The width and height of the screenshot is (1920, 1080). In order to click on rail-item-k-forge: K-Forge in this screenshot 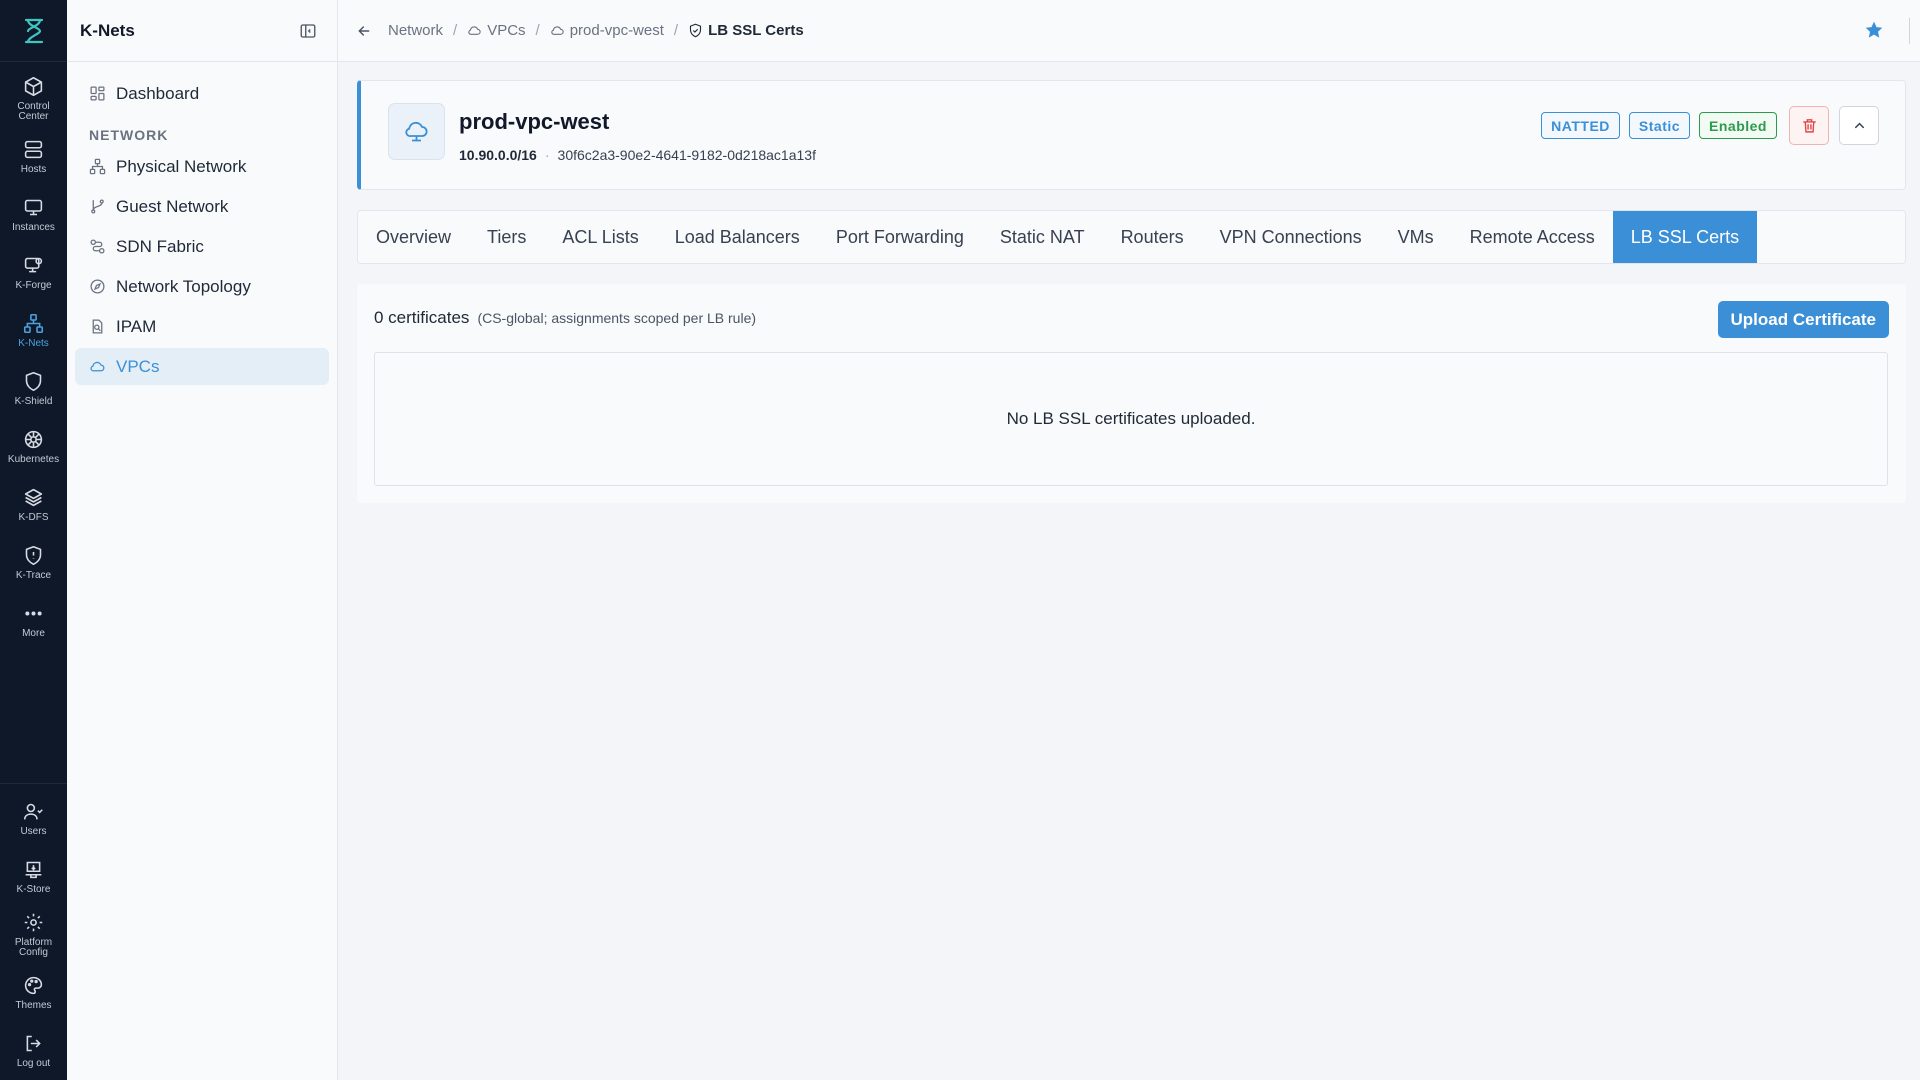, I will do `click(33, 273)`.